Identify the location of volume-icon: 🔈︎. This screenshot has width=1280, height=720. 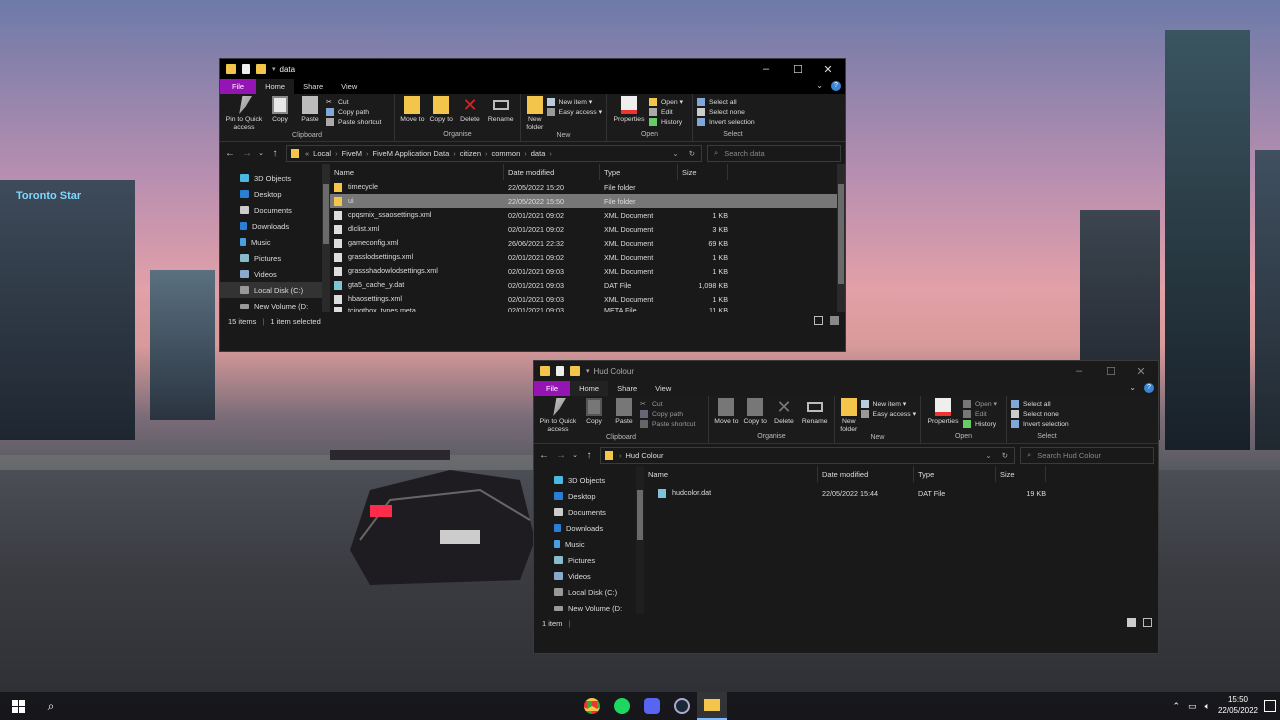
(1207, 706).